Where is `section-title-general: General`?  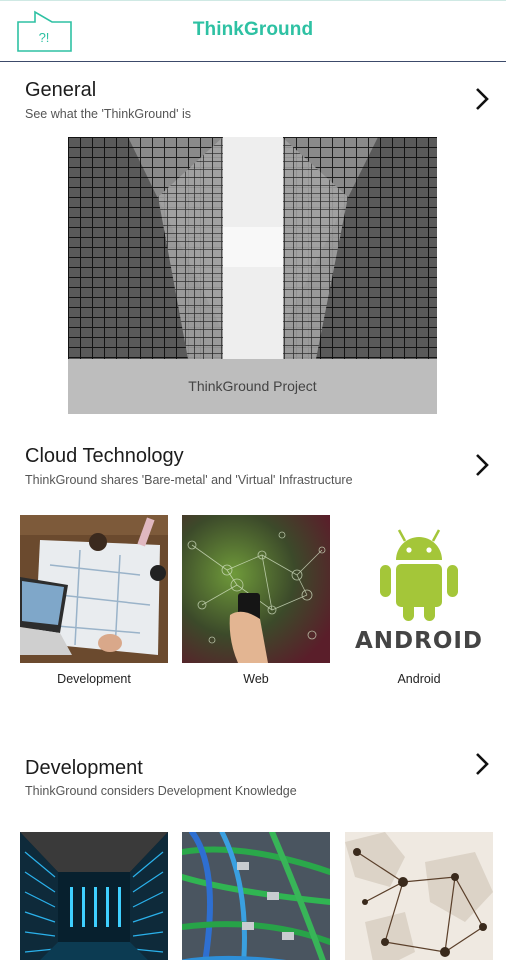
section-title-general: General is located at coordinates (61, 90).